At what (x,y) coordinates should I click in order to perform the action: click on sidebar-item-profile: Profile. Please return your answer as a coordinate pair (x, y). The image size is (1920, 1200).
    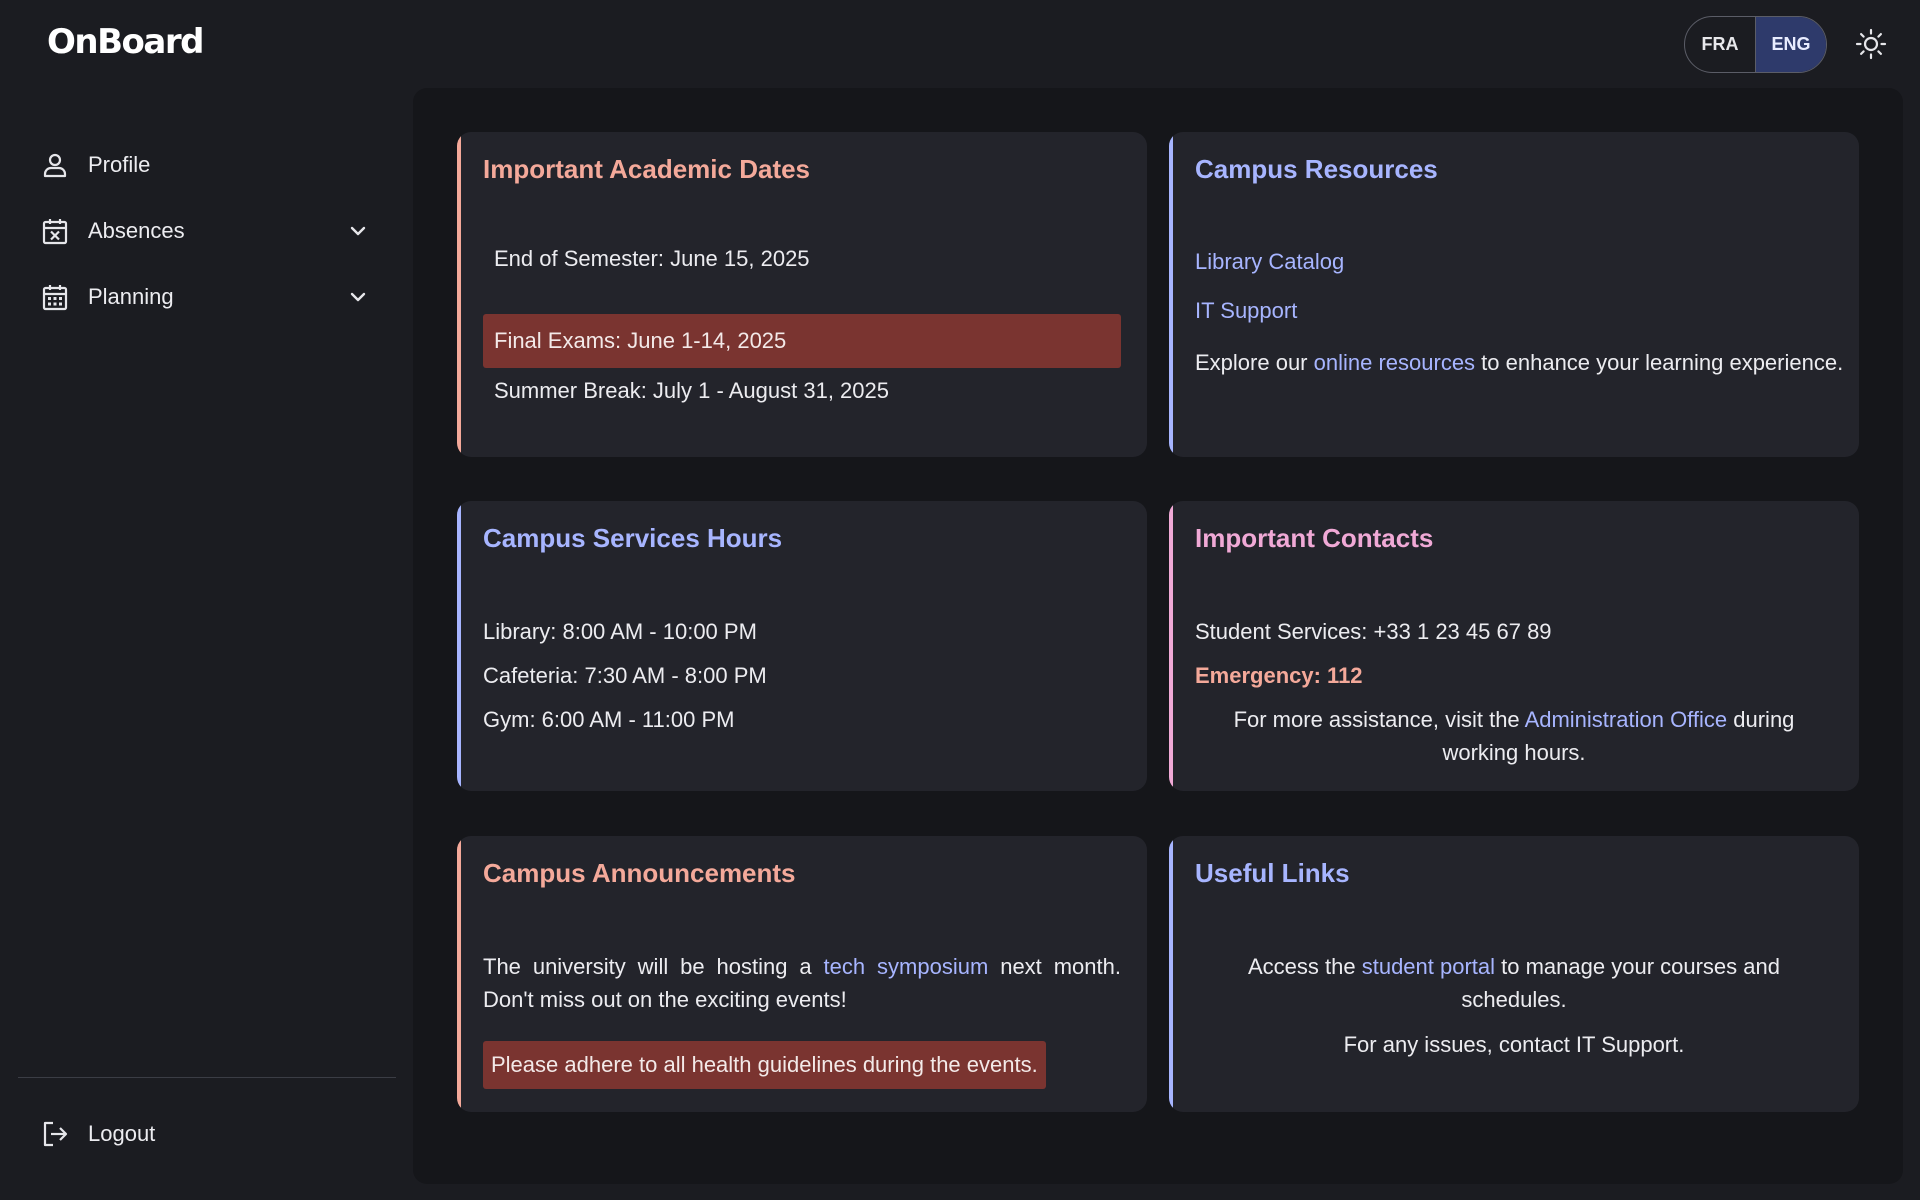
    Looking at the image, I should click on (210, 165).